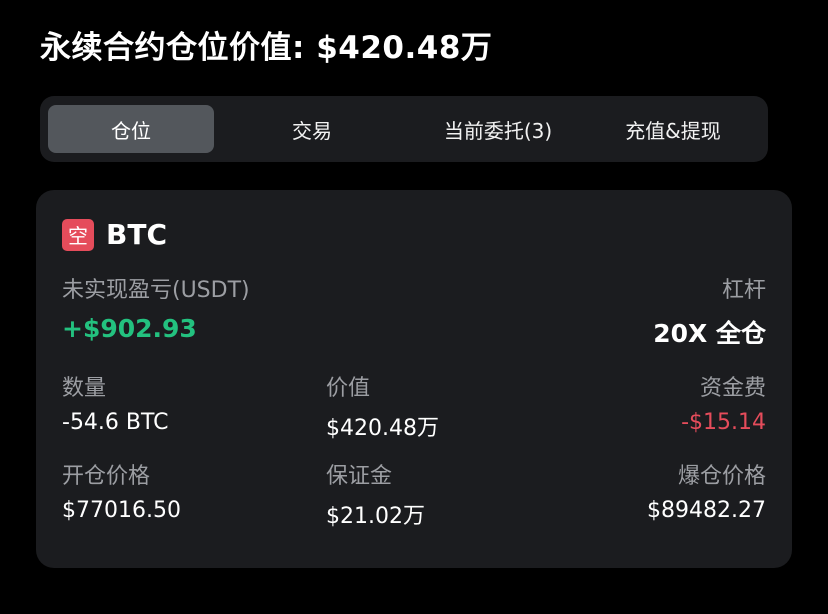 The height and width of the screenshot is (614, 828). I want to click on tab-deposit-withdraw: 充值&提现, so click(673, 129).